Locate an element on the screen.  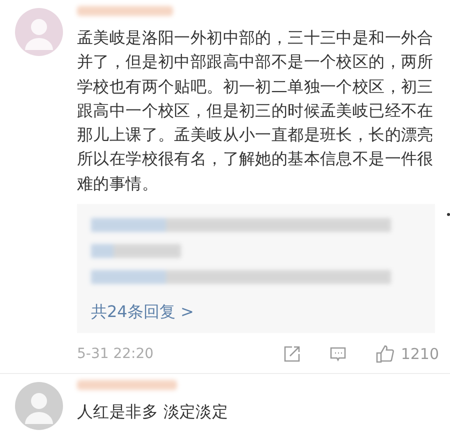
view-replies-link: 共24条回复 > is located at coordinates (256, 313).